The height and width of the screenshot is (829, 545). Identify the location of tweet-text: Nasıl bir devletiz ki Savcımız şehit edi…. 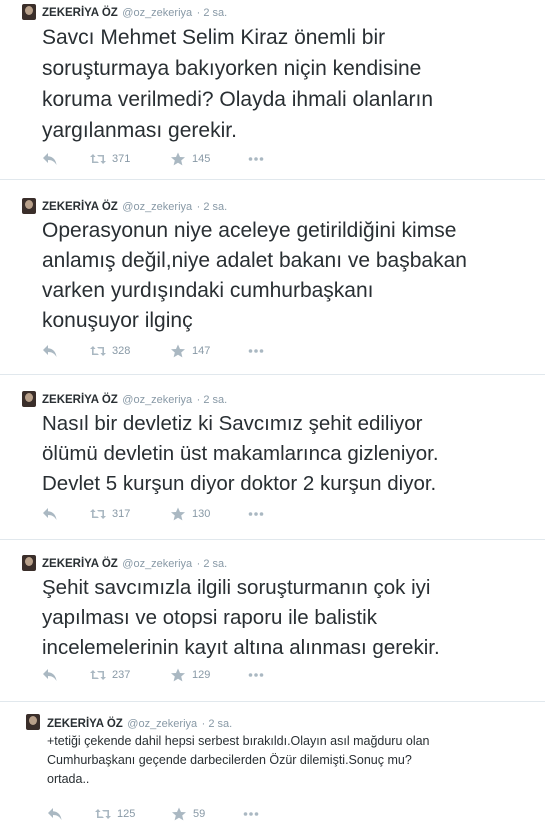
(240, 453).